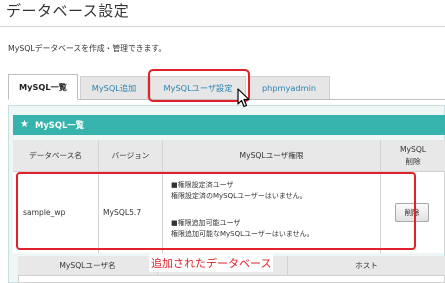 This screenshot has height=283, width=445. Describe the element at coordinates (114, 88) in the screenshot. I see `tab-mysql-add: MySQL追加` at that location.